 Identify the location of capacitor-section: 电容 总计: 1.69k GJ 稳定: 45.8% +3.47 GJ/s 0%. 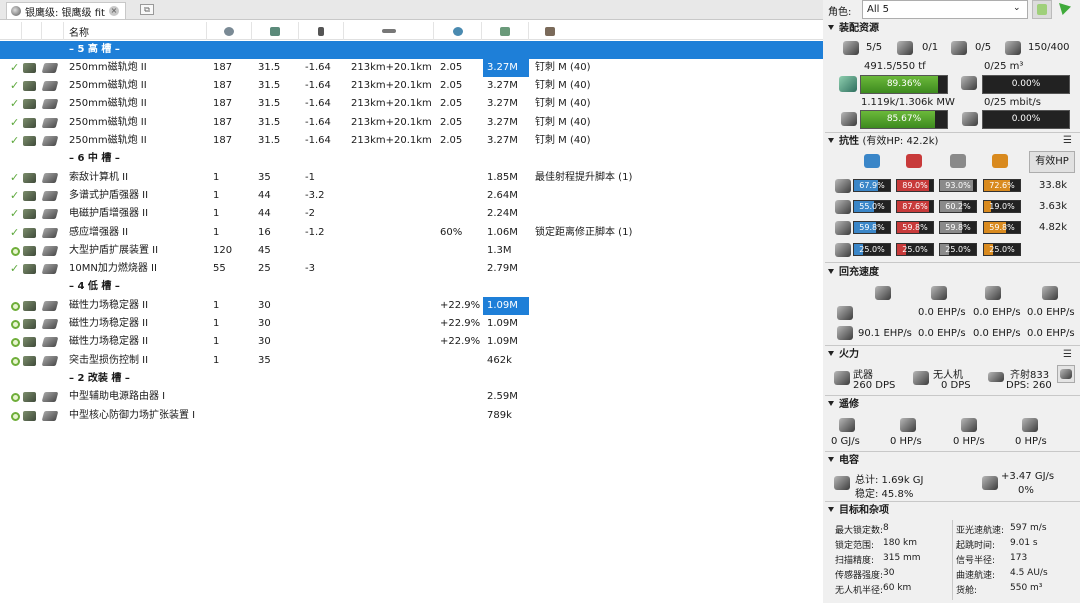
(952, 477).